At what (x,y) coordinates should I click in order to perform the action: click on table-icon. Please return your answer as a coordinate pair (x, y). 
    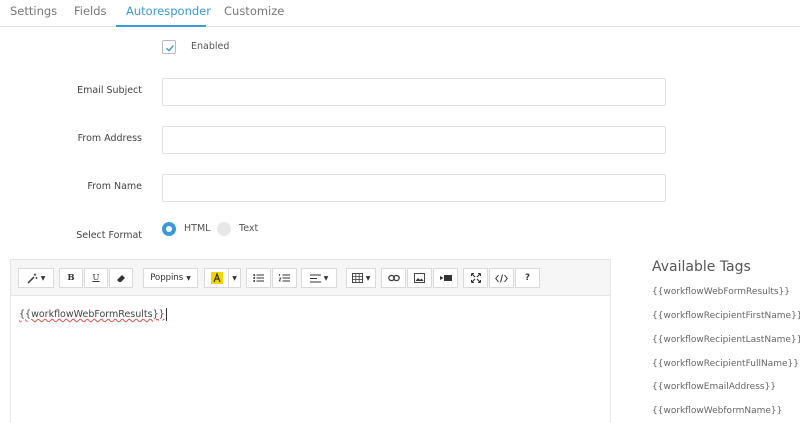
    Looking at the image, I should click on (357, 278).